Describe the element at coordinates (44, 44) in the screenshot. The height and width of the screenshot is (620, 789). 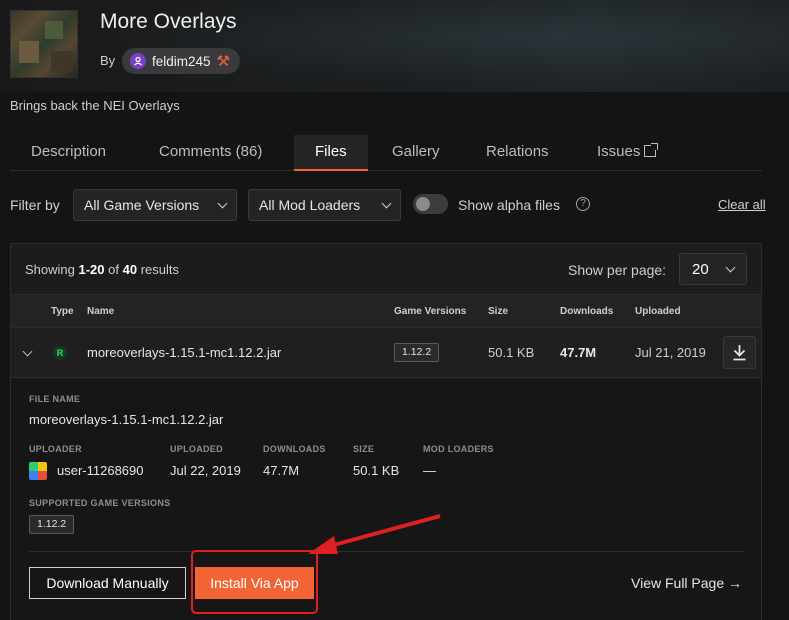
I see `project-thumbnail` at that location.